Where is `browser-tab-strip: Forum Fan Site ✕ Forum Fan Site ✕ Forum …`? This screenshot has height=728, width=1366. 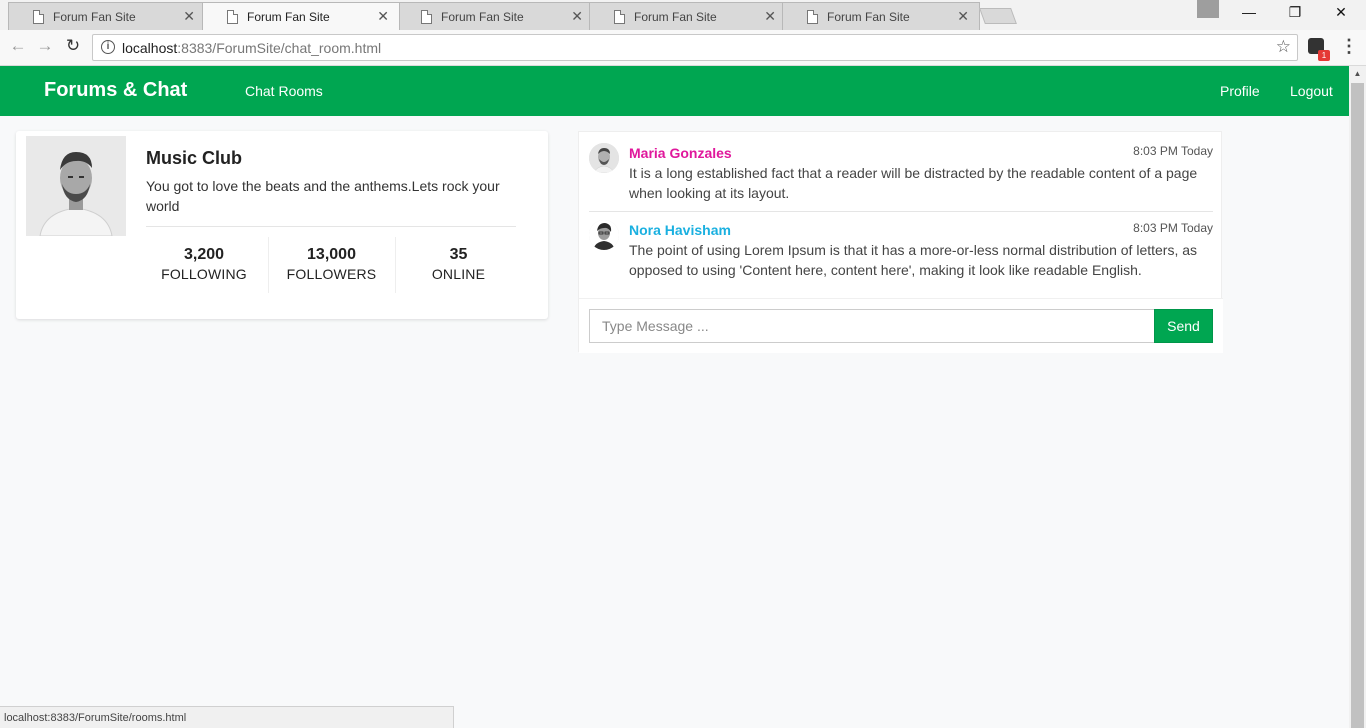
browser-tab-strip: Forum Fan Site ✕ Forum Fan Site ✕ Forum … is located at coordinates (683, 15).